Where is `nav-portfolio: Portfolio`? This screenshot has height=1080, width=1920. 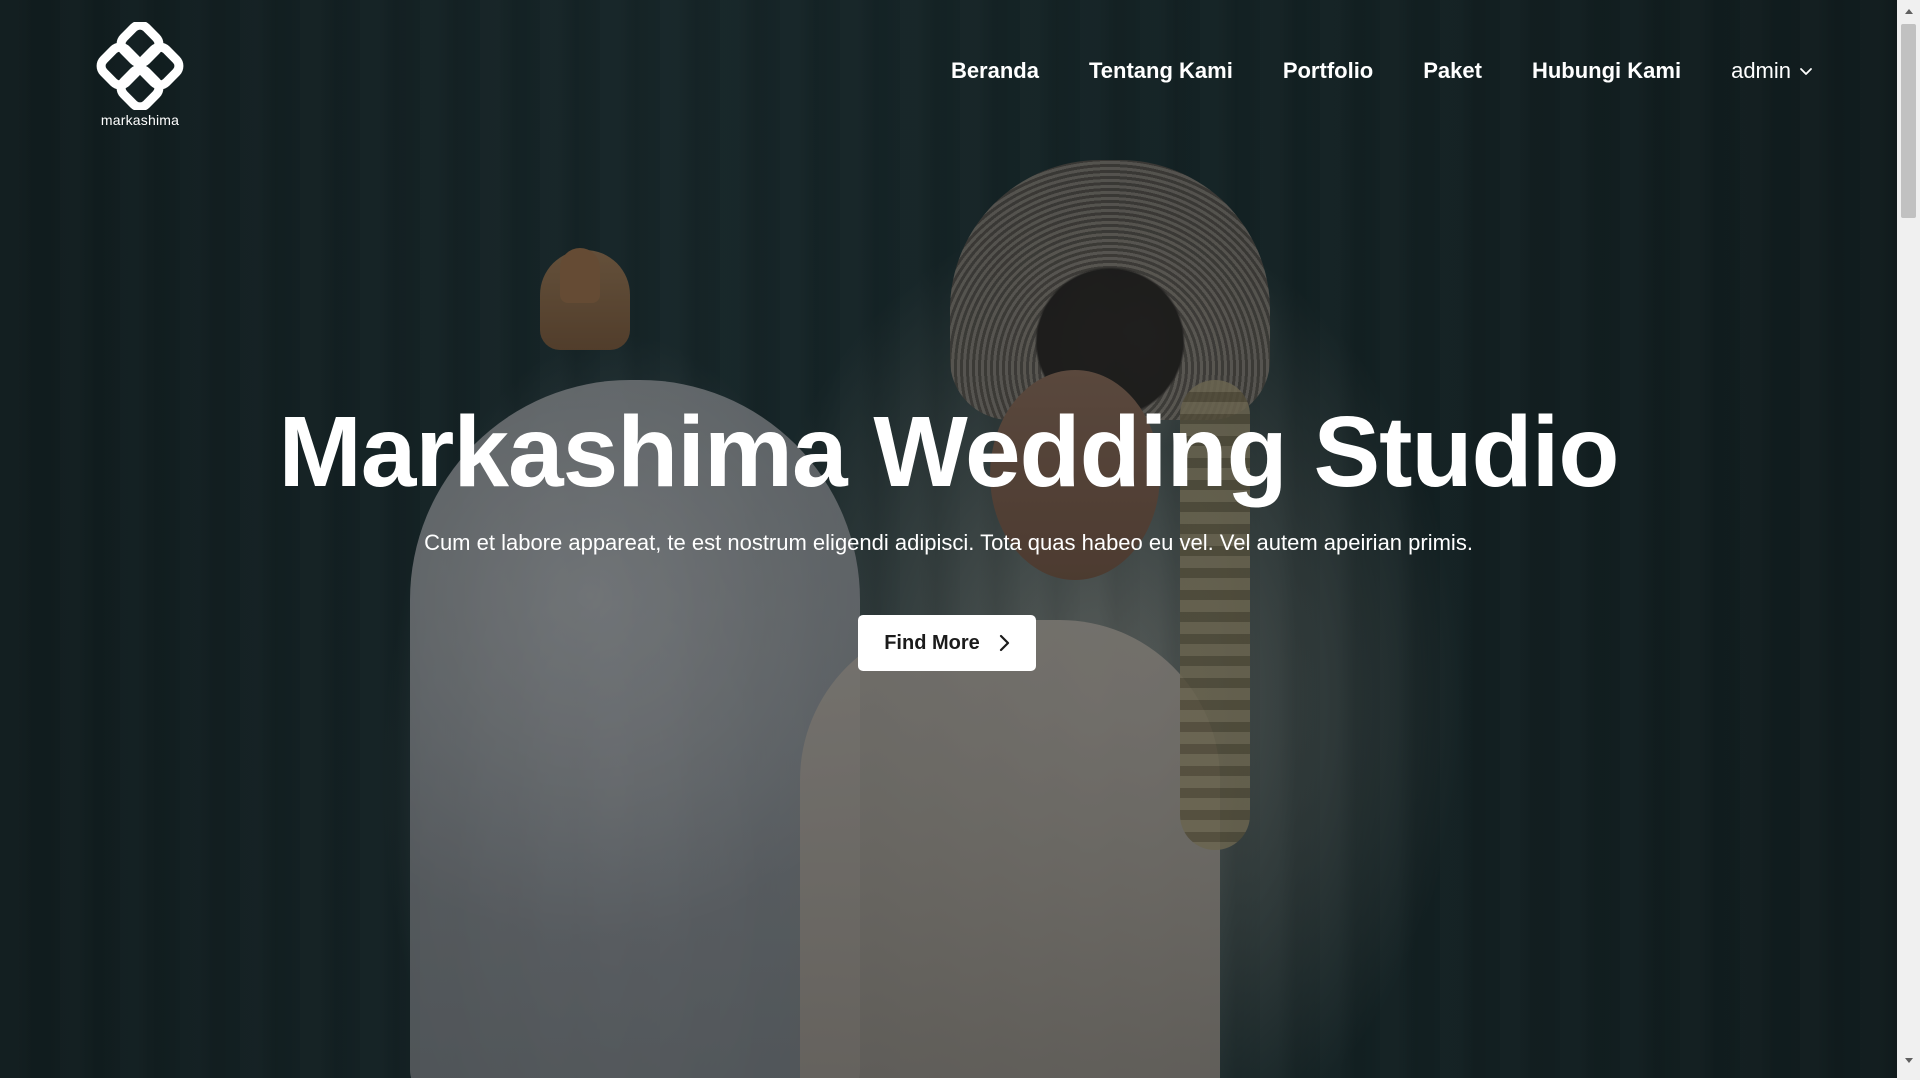
nav-portfolio: Portfolio is located at coordinates (1328, 71).